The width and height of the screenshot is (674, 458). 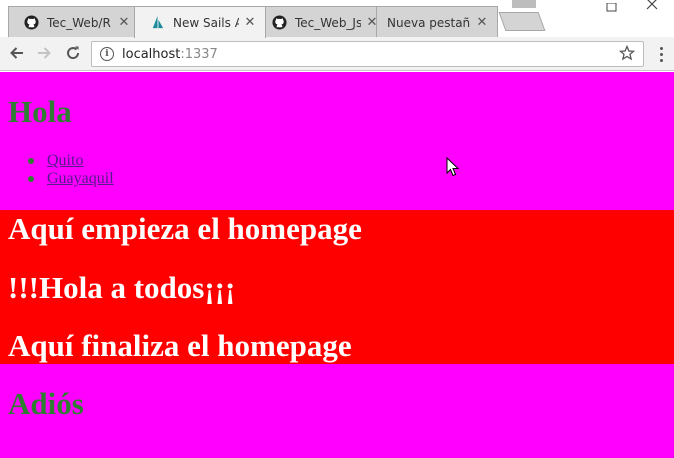 I want to click on forward-button, so click(x=44, y=53).